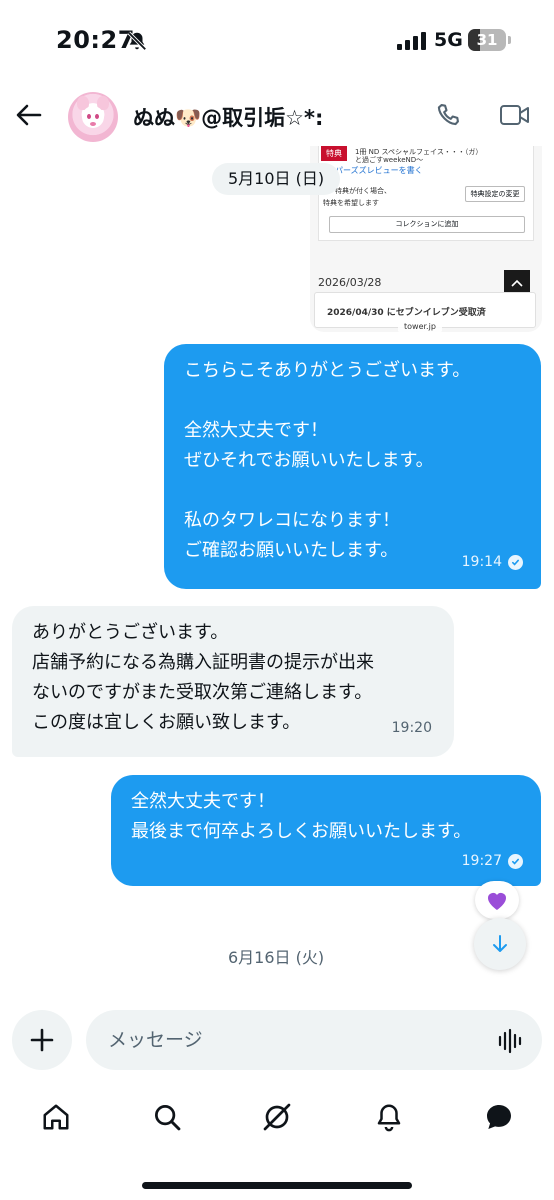 The image size is (554, 1200). Describe the element at coordinates (351, 203) in the screenshot. I see `bonus-note-2: 特典を希望します` at that location.